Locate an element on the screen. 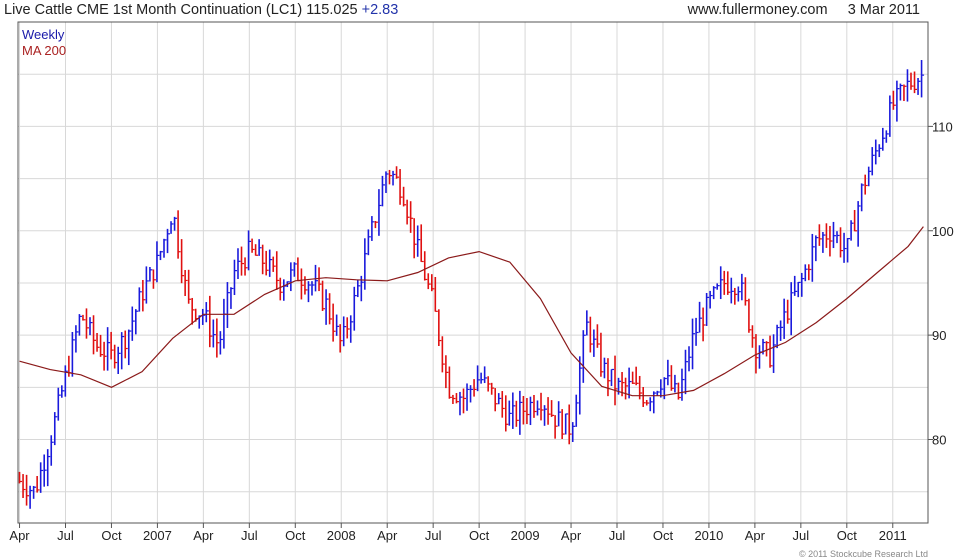 Image resolution: width=980 pixels, height=560 pixels. x-tick-label: 2010 is located at coordinates (708, 535).